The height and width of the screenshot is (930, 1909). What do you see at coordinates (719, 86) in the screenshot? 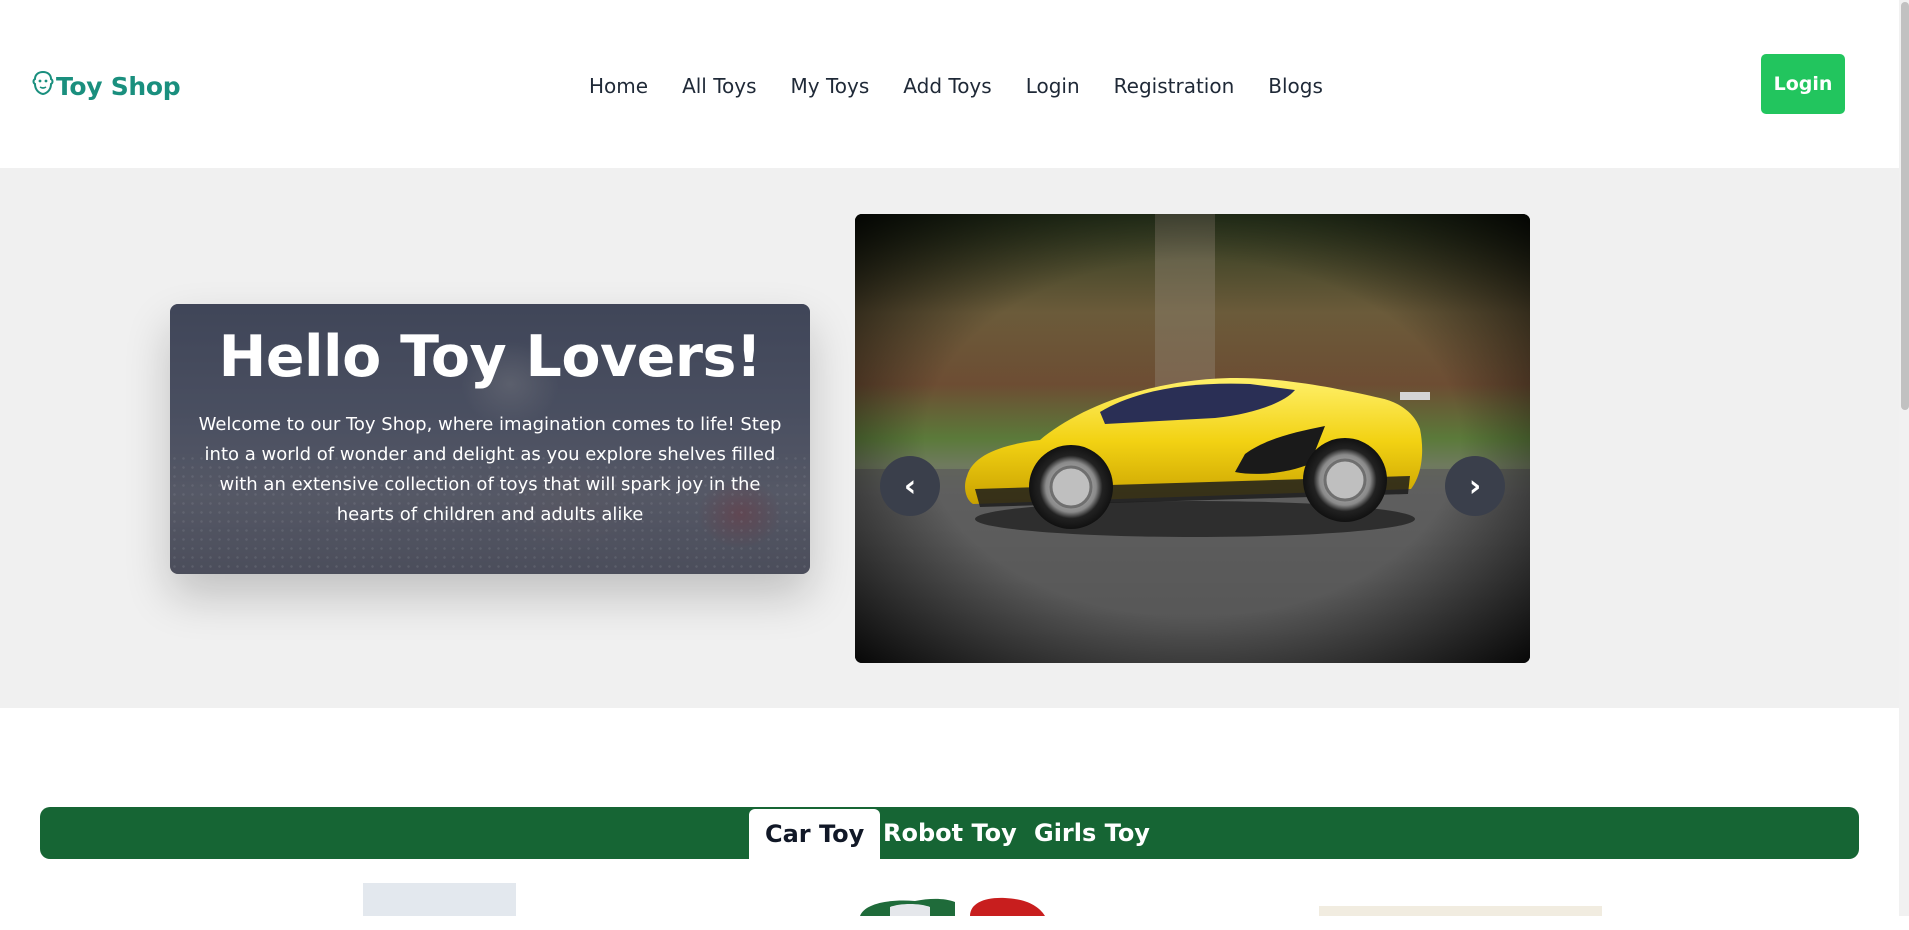
I see `nav-item-all-toys: All Toys` at bounding box center [719, 86].